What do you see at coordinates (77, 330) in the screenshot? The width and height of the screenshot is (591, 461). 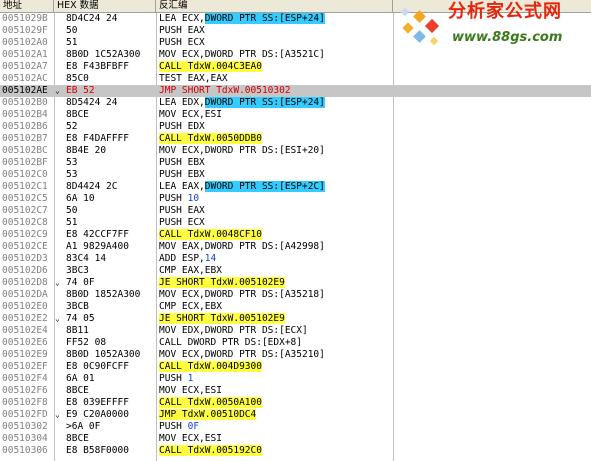 I see `row-hex-bytes: 8B11` at bounding box center [77, 330].